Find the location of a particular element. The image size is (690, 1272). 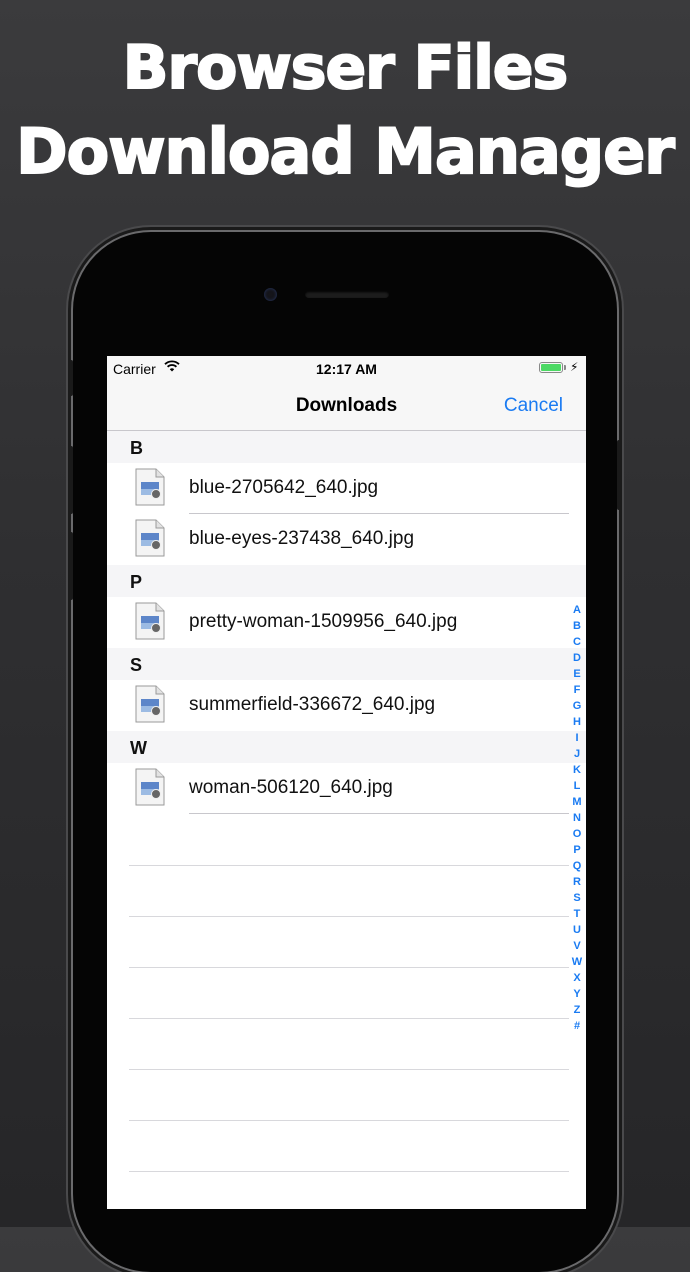

file-row: blue-2705642_640.jpg is located at coordinates (346, 488).